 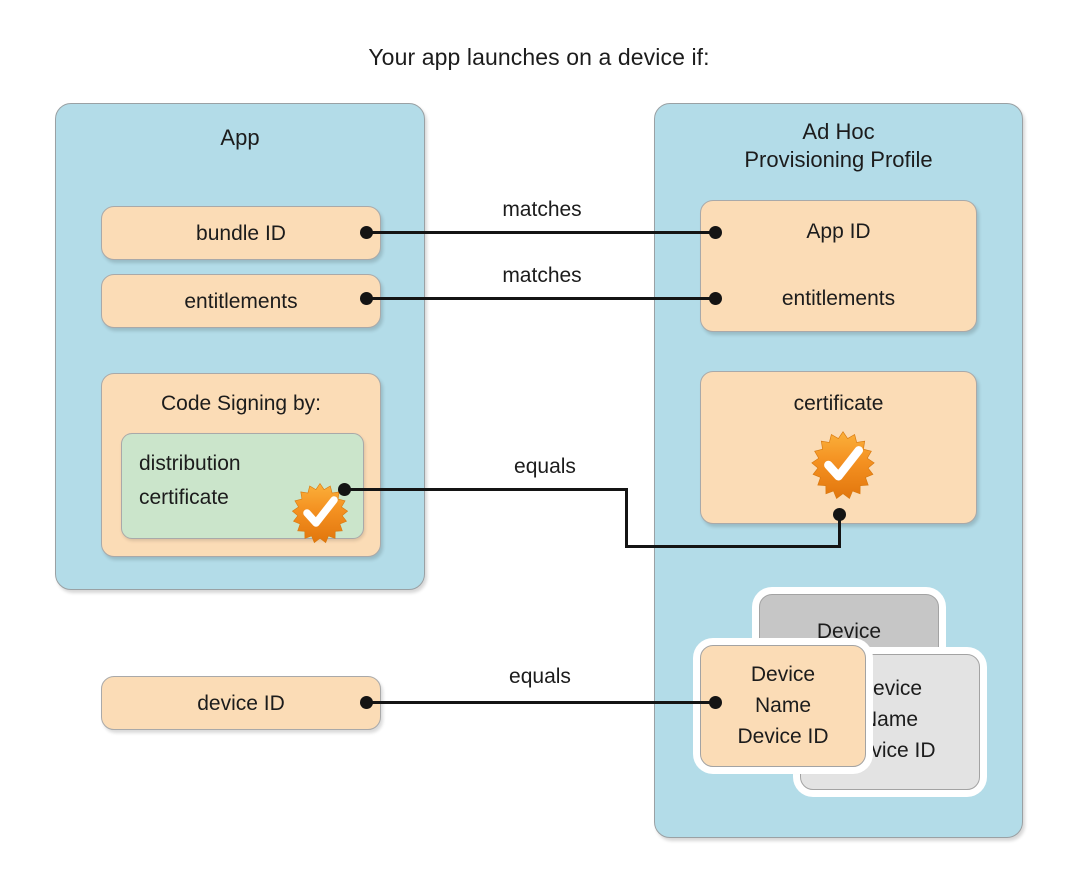 What do you see at coordinates (241, 403) in the screenshot?
I see `code-signing-heading: Code Signing by:` at bounding box center [241, 403].